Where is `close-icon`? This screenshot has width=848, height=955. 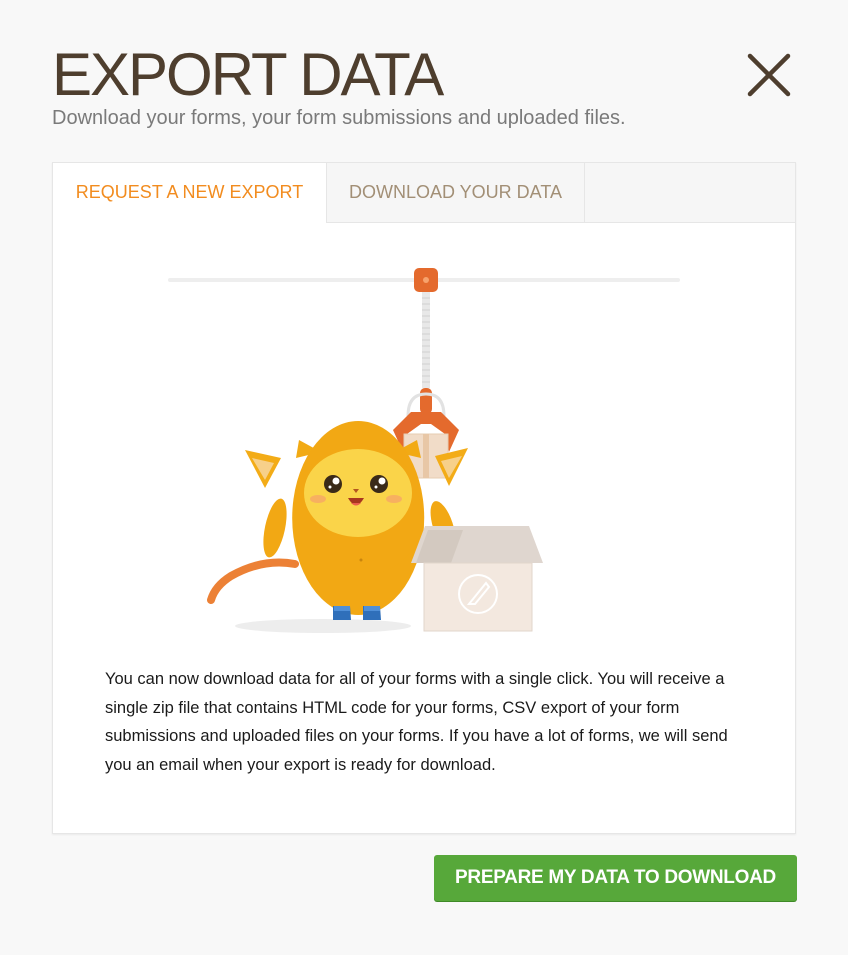 close-icon is located at coordinates (769, 75).